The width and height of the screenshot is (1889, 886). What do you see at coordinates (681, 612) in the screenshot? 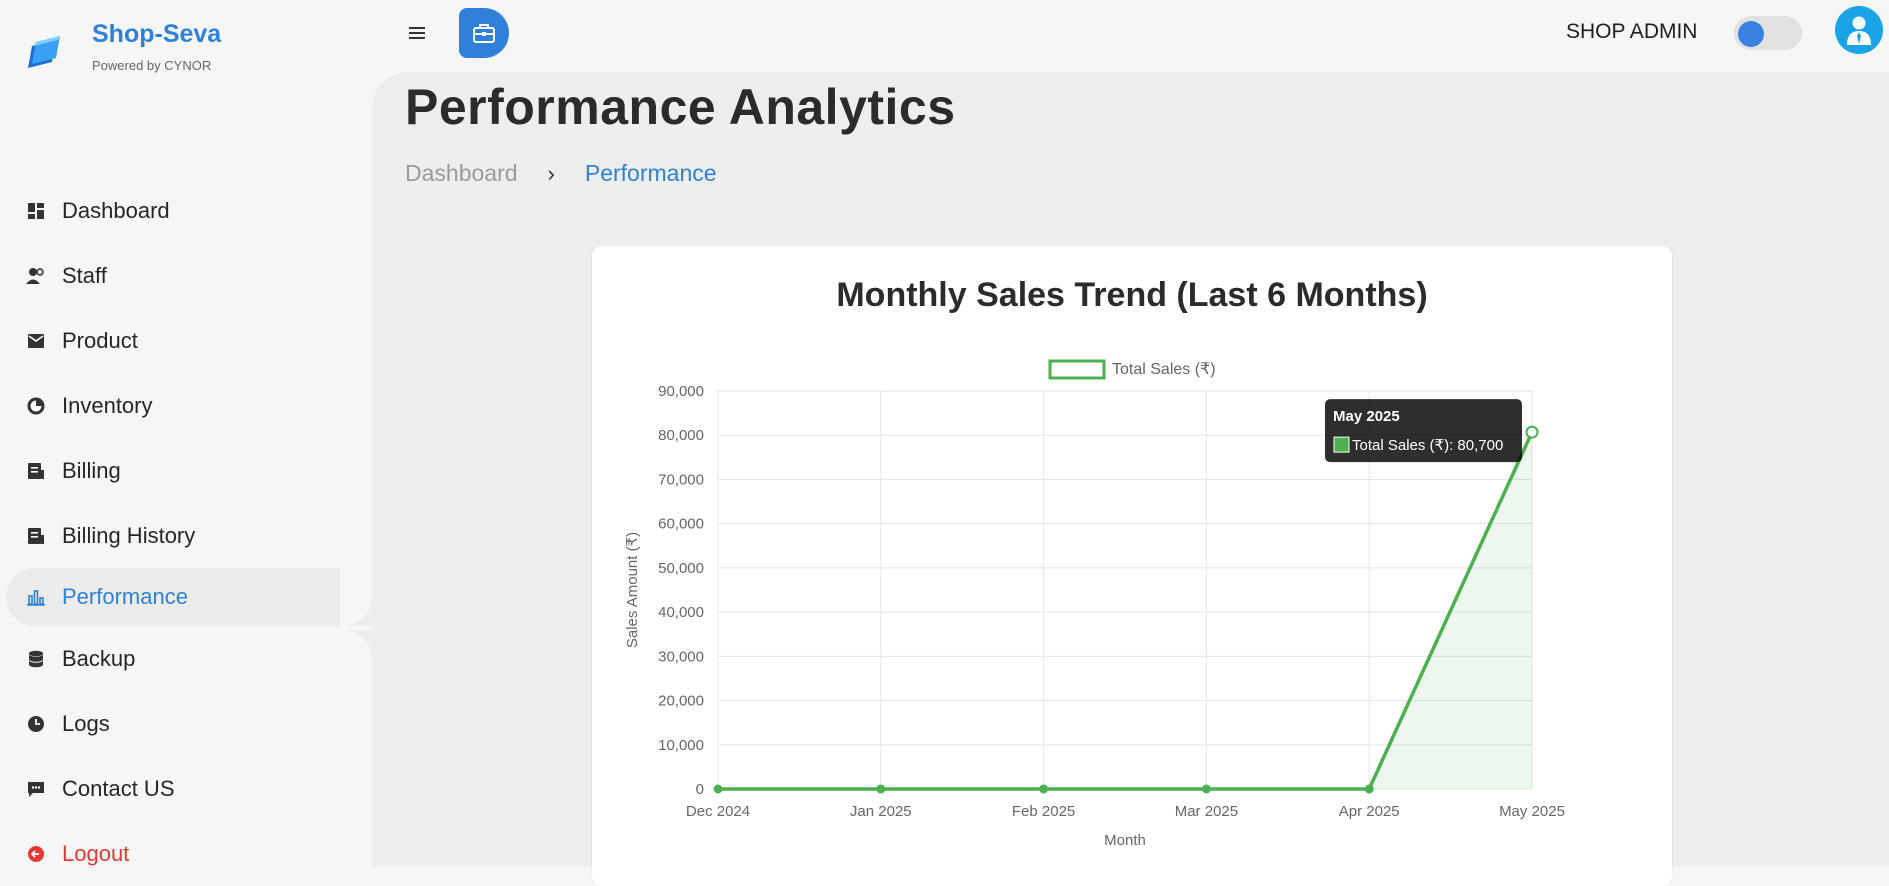
I see `y-tick-label: 40,000` at bounding box center [681, 612].